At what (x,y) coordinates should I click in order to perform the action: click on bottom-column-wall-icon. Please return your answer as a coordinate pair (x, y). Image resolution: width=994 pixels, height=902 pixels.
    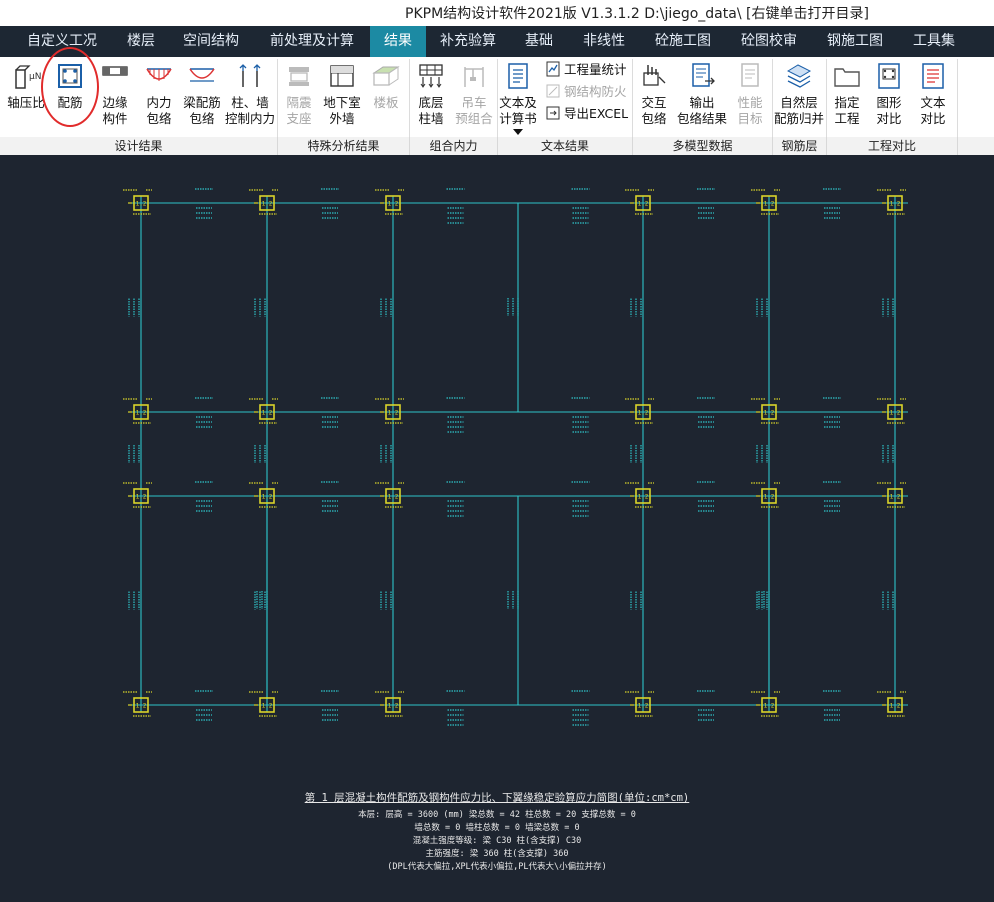
    Looking at the image, I should click on (431, 76).